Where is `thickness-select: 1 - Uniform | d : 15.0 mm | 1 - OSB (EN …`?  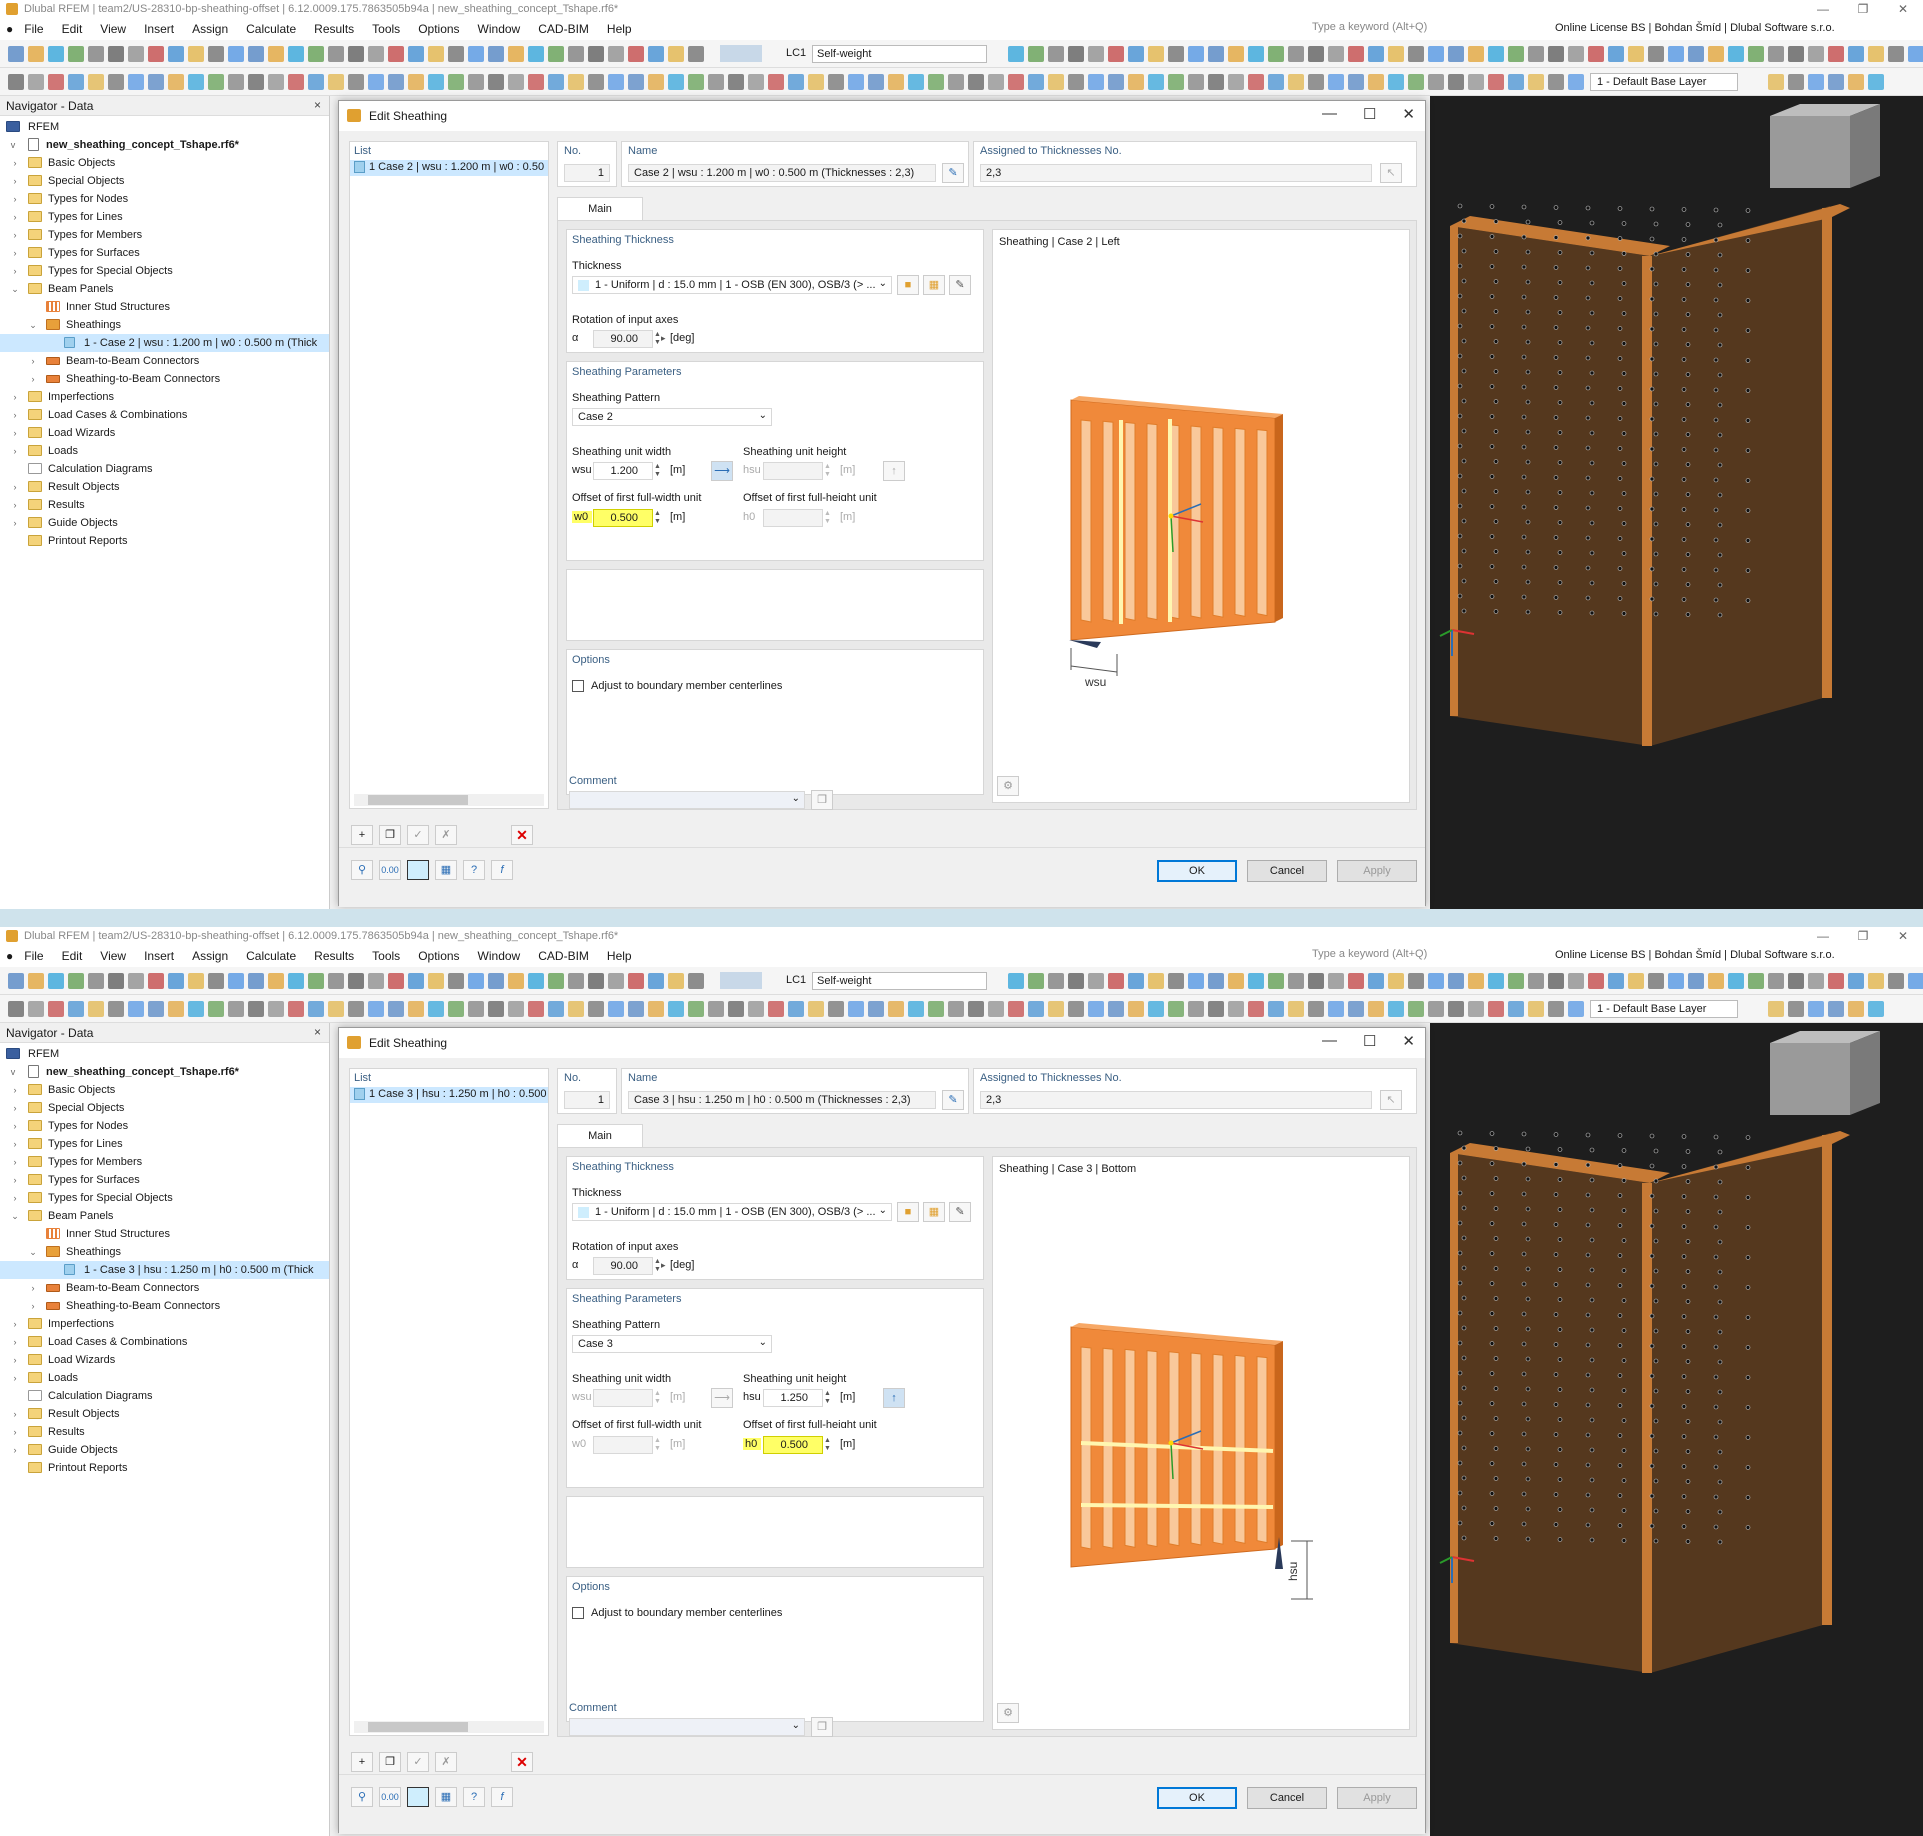
thickness-select: 1 - Uniform | d : 15.0 mm | 1 - OSB (EN … is located at coordinates (732, 1212).